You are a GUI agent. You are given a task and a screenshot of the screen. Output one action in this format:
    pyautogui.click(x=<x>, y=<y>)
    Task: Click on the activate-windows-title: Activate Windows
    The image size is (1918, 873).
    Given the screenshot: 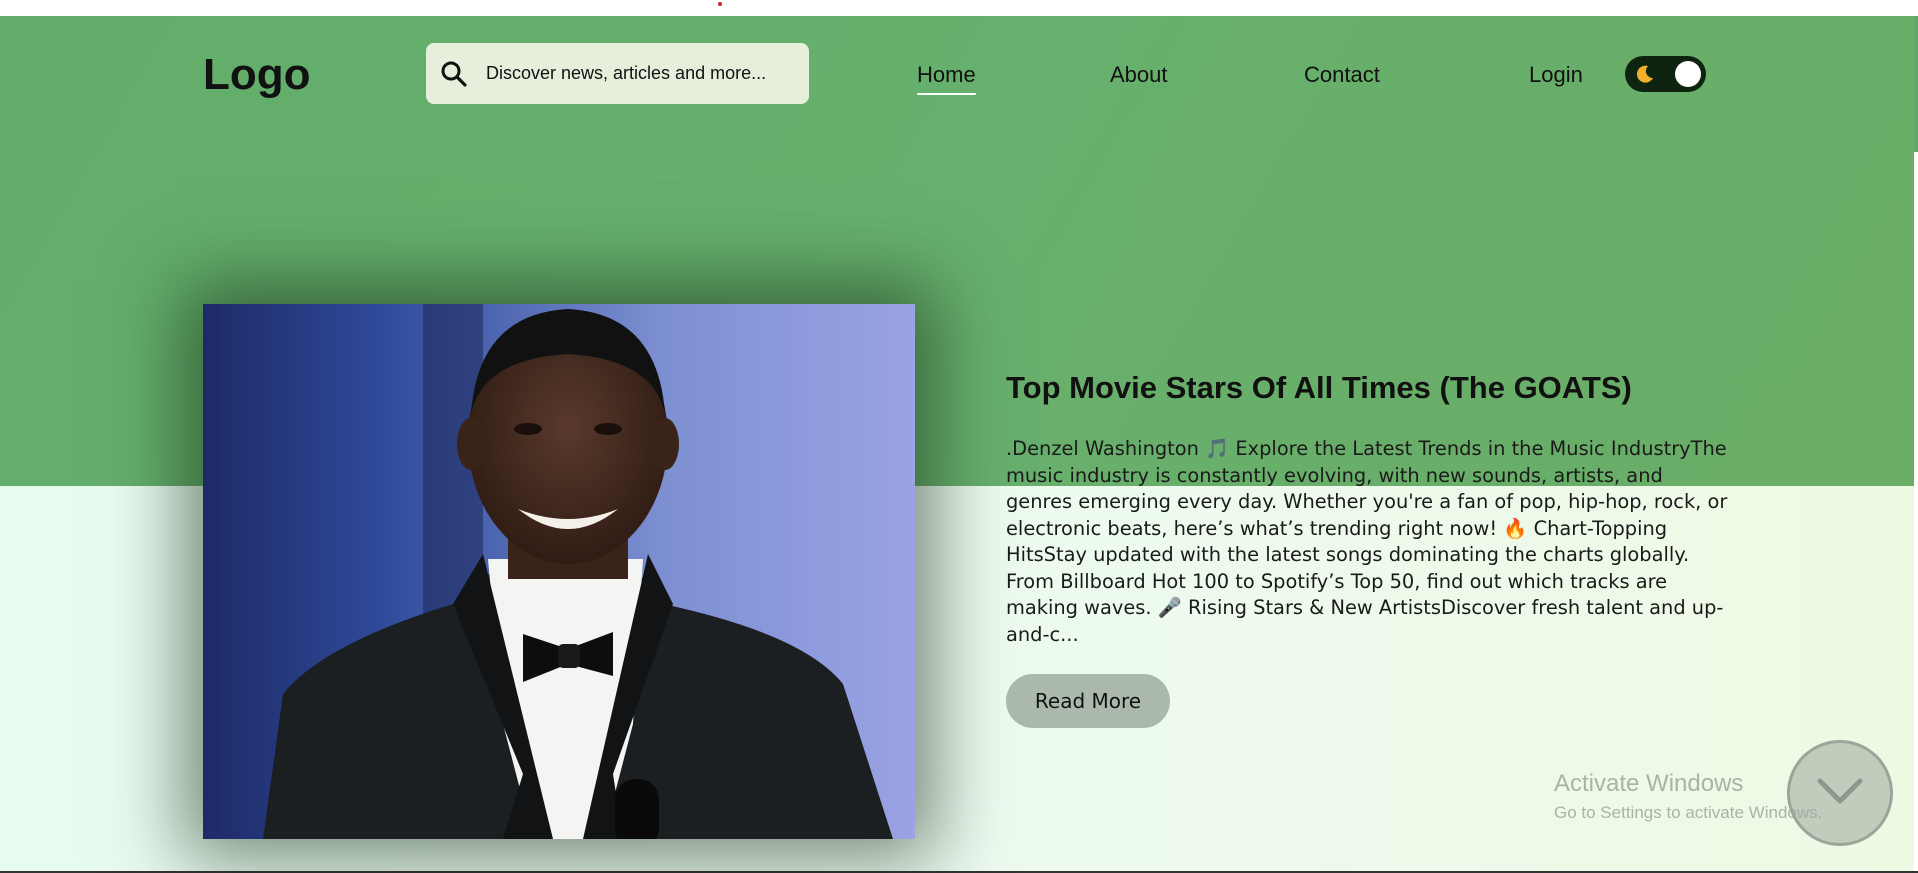 What is the action you would take?
    pyautogui.click(x=1649, y=783)
    